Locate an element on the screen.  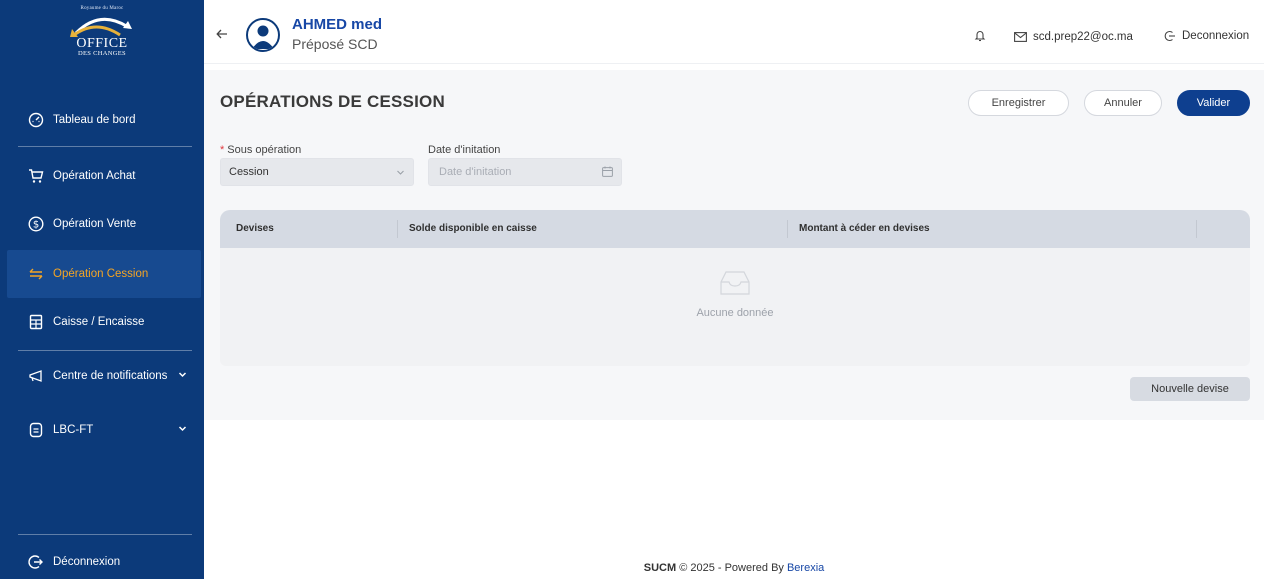
required-marker: * is located at coordinates (222, 150).